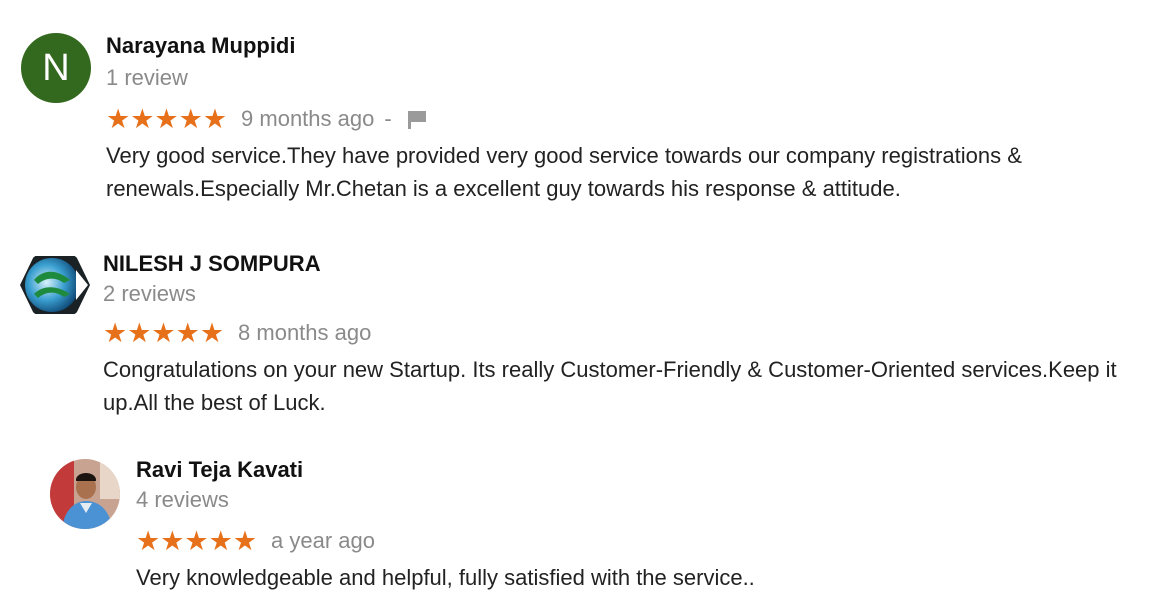 The width and height of the screenshot is (1168, 611). I want to click on avatar-photo-image, so click(85, 494).